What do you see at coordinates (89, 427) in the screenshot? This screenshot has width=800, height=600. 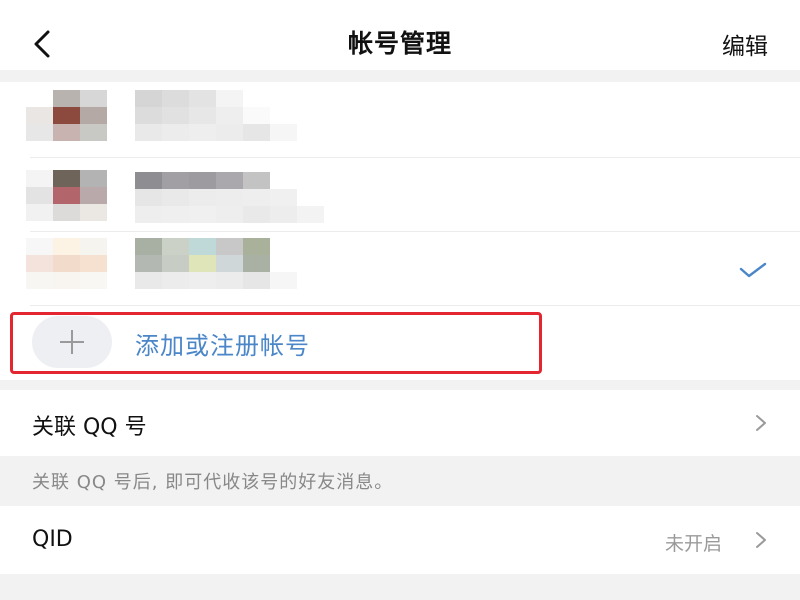 I see `link-qq-label: 关联 QQ 号` at bounding box center [89, 427].